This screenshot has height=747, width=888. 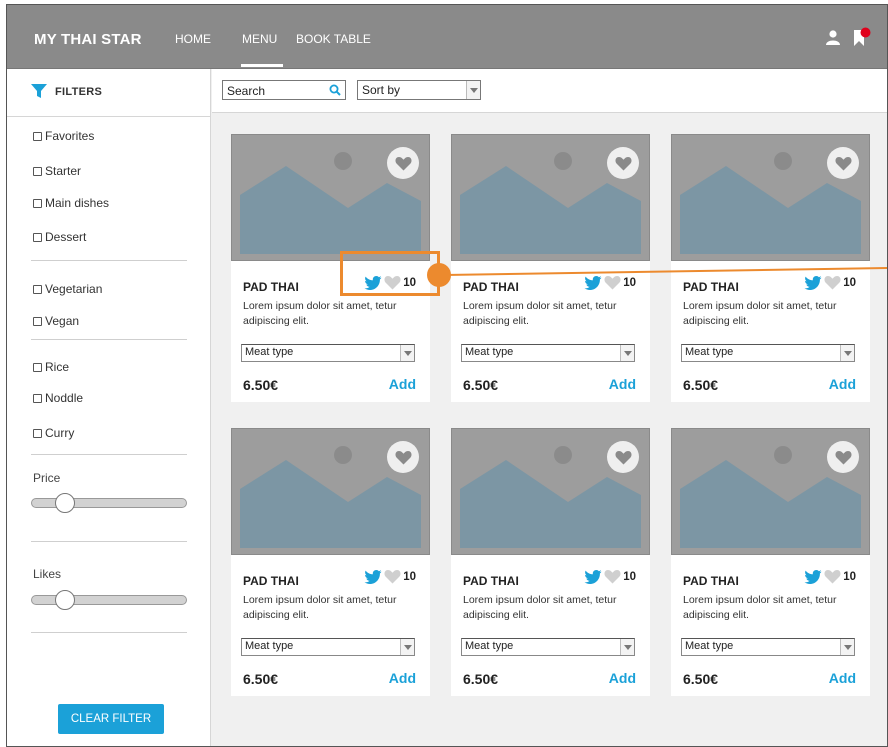 I want to click on checkbox-vegetarian: Vegetarian, so click(x=67, y=289).